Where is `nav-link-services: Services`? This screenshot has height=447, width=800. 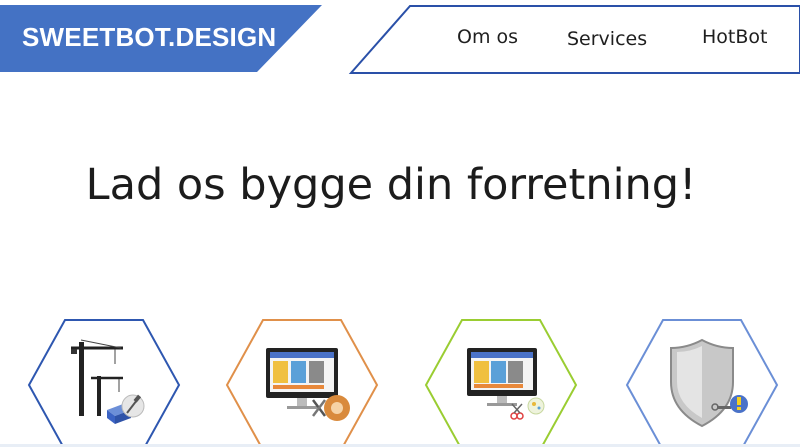
nav-link-services: Services is located at coordinates (607, 39).